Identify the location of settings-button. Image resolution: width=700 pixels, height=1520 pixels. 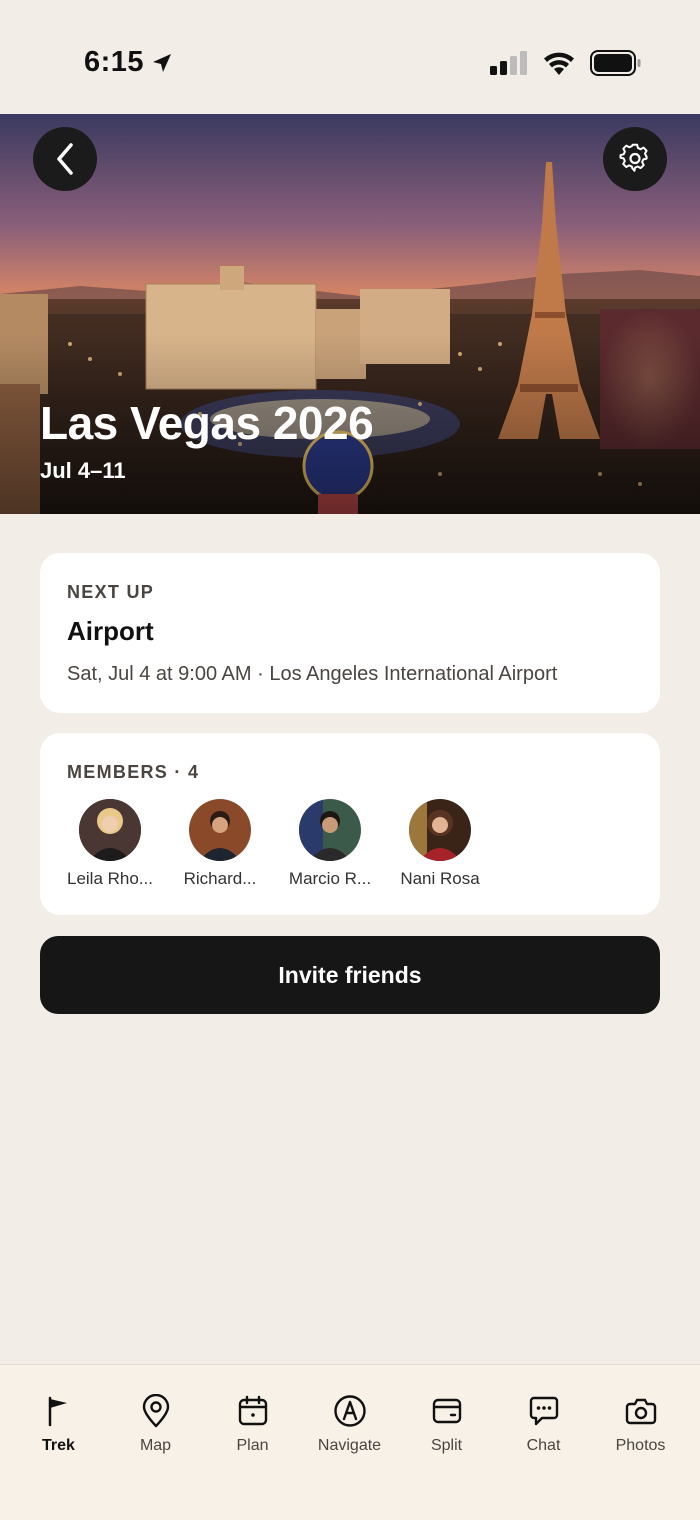
(635, 159).